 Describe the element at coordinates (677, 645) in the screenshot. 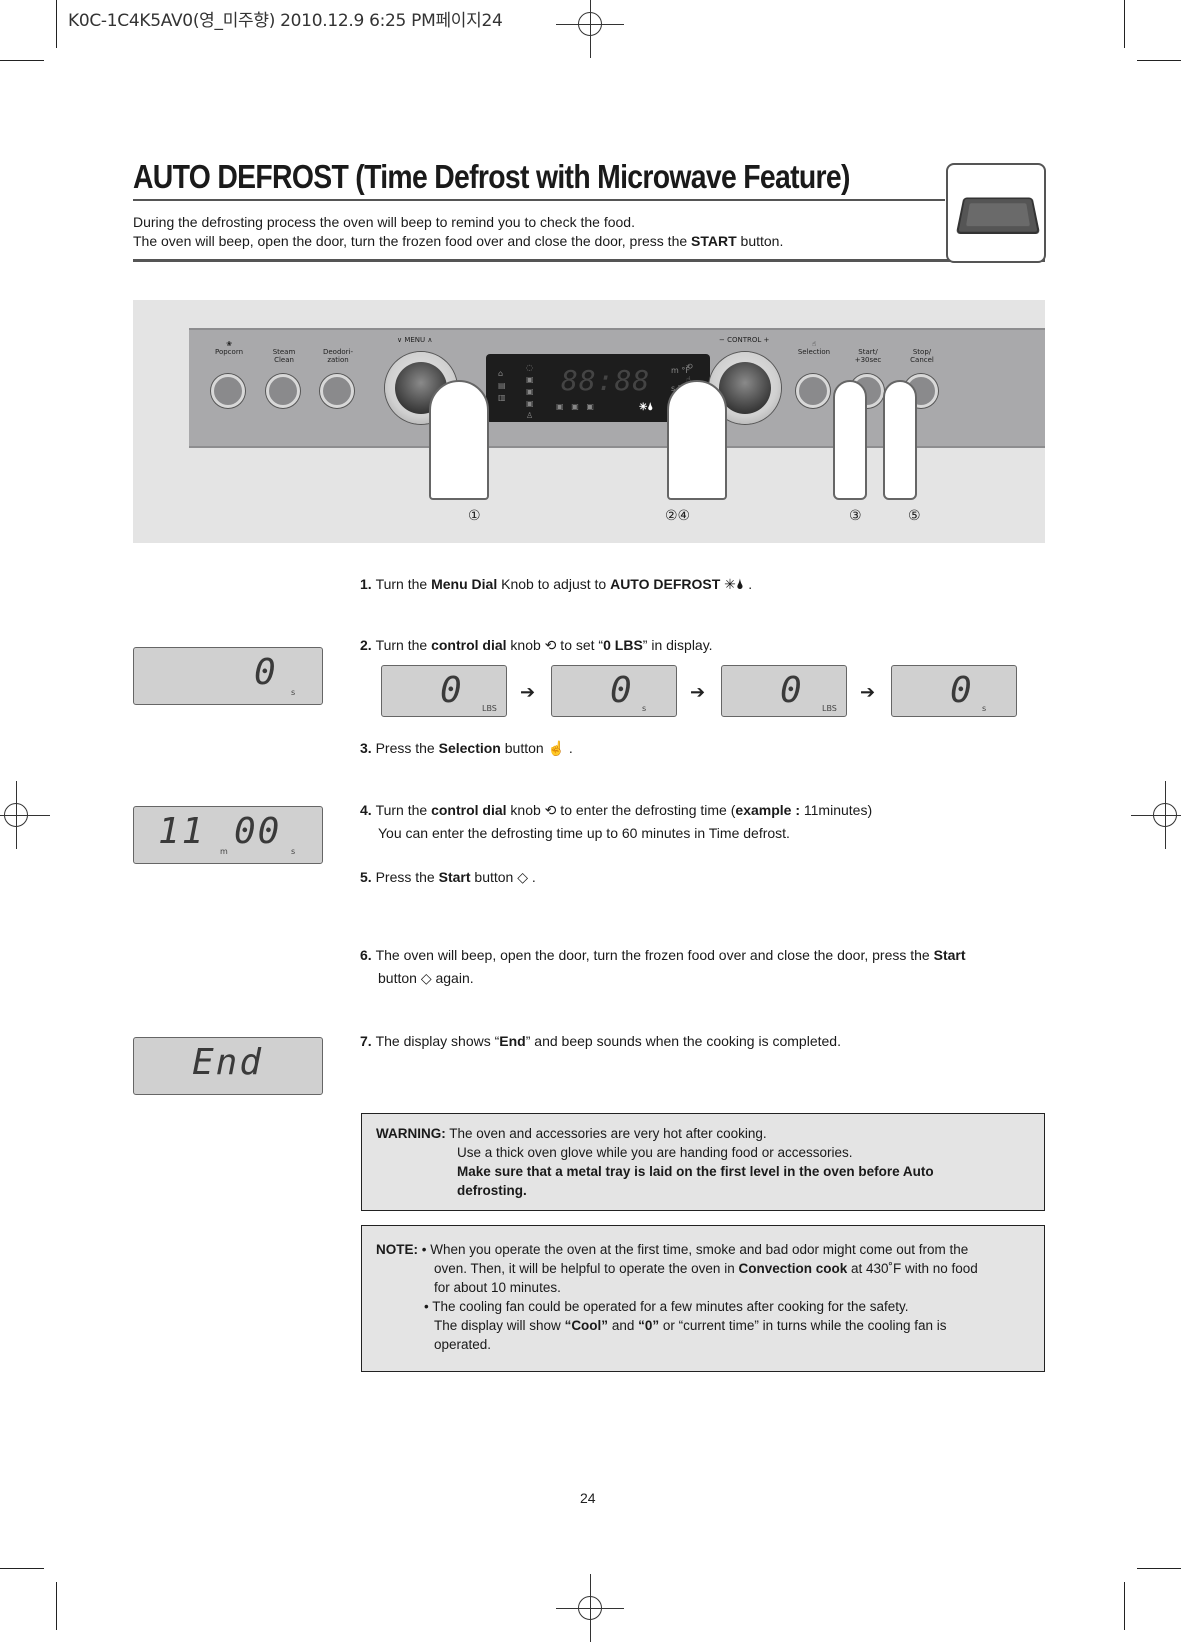

I see `step-text: ” in display.` at that location.